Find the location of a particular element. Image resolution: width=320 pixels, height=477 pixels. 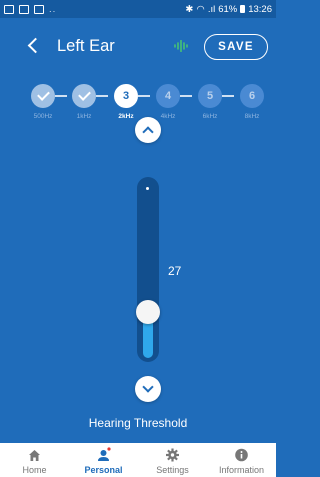

signal-icon: .ıl is located at coordinates (211, 9).